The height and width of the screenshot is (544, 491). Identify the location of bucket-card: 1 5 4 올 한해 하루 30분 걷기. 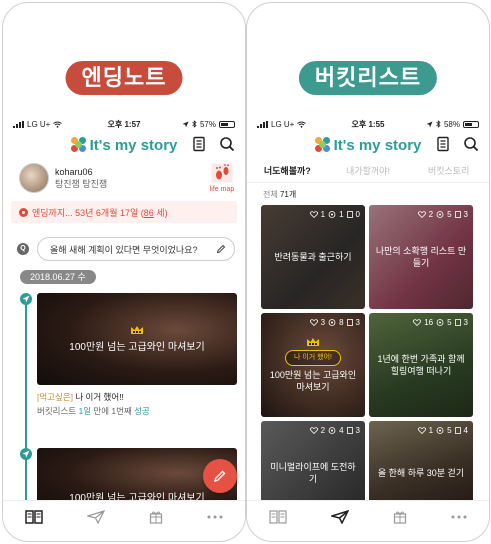
(421, 462).